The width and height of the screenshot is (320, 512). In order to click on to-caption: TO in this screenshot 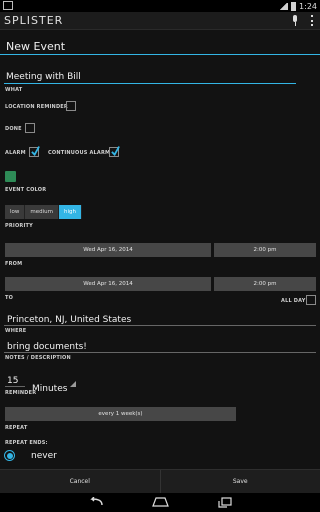, I will do `click(9, 298)`.